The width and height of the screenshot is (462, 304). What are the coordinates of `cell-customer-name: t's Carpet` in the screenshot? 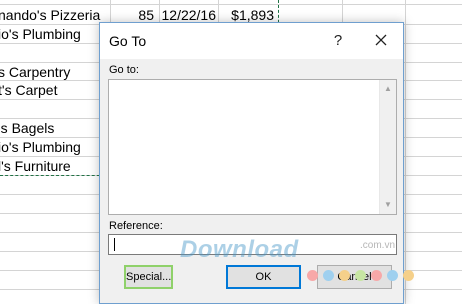 It's located at (28, 90).